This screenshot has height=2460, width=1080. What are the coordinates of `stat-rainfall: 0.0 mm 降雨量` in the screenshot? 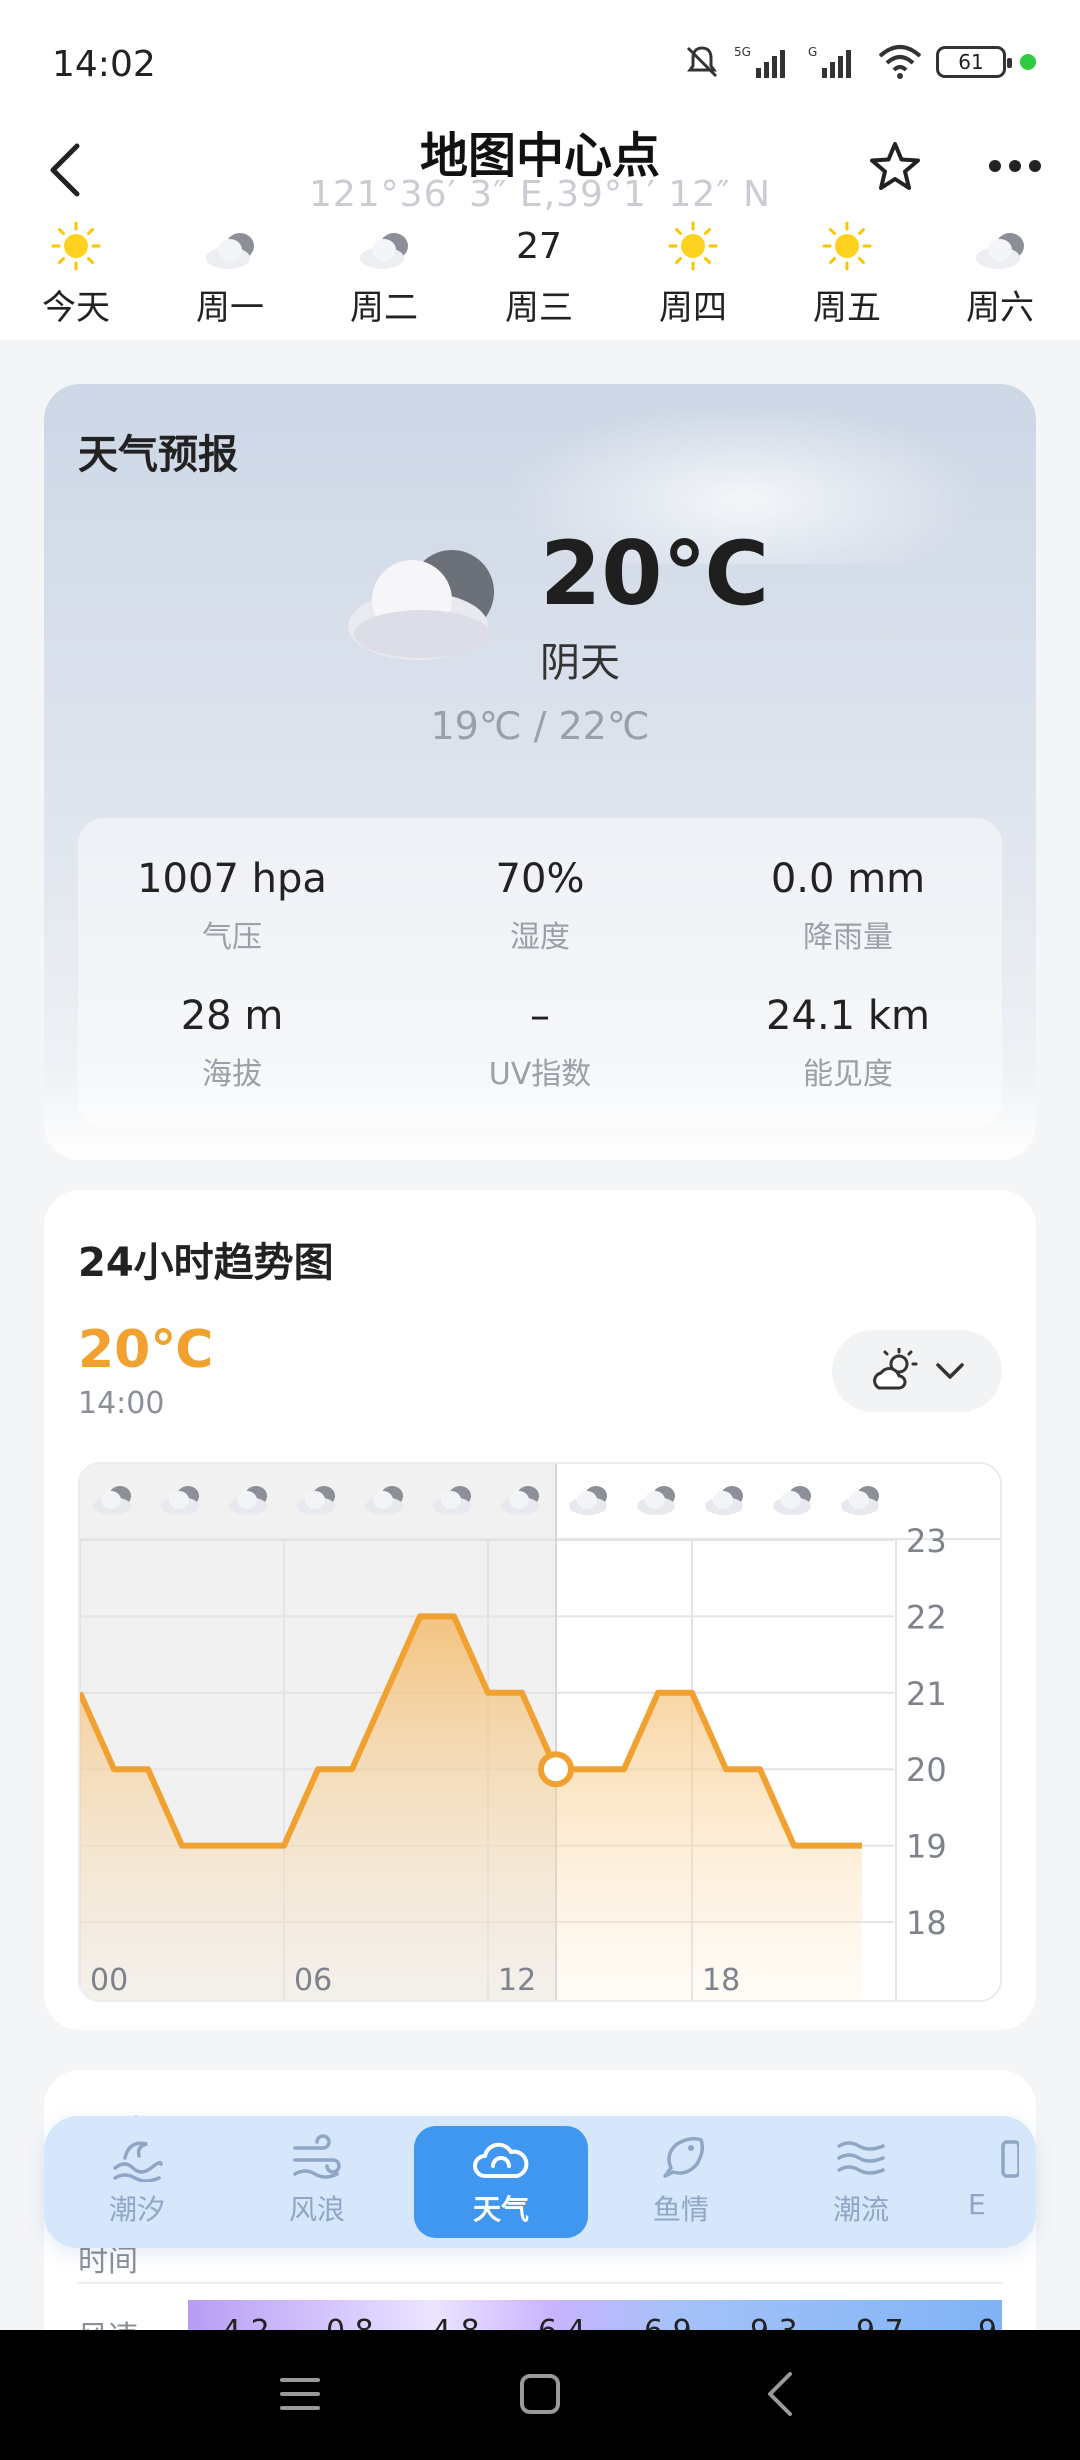 It's located at (848, 906).